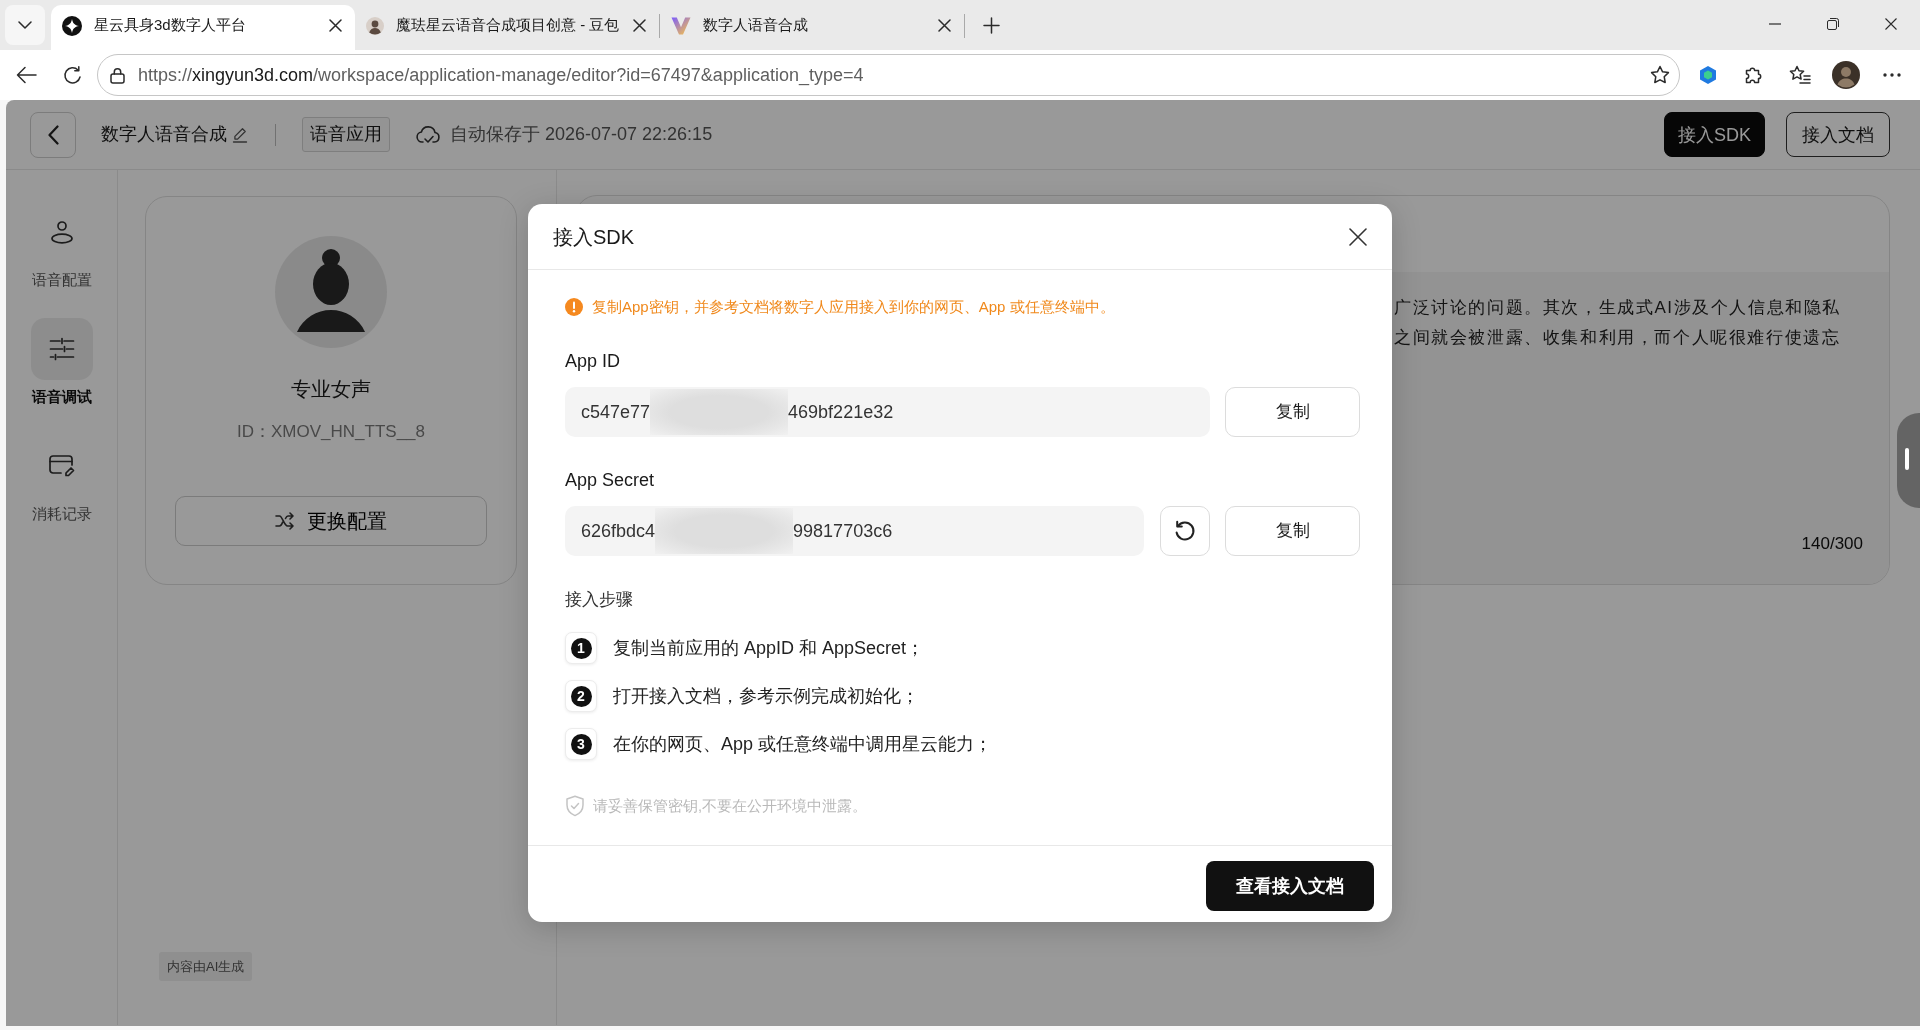  I want to click on step-number: 2, so click(581, 696).